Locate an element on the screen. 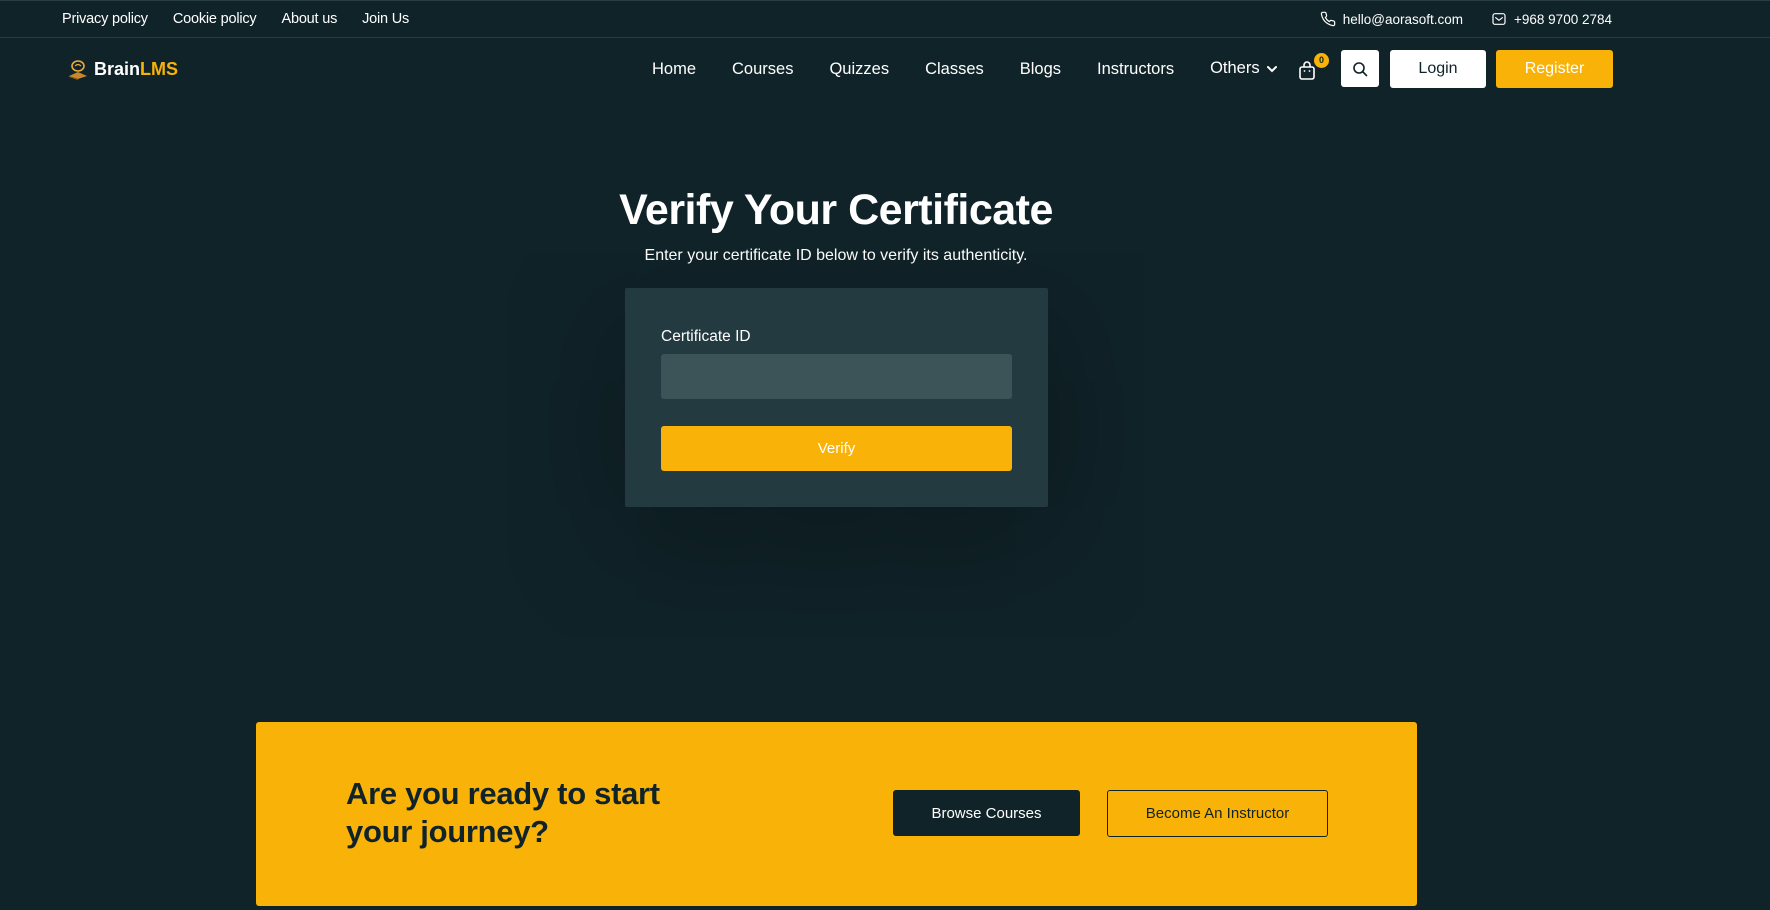 The width and height of the screenshot is (1770, 910). search-button is located at coordinates (1360, 68).